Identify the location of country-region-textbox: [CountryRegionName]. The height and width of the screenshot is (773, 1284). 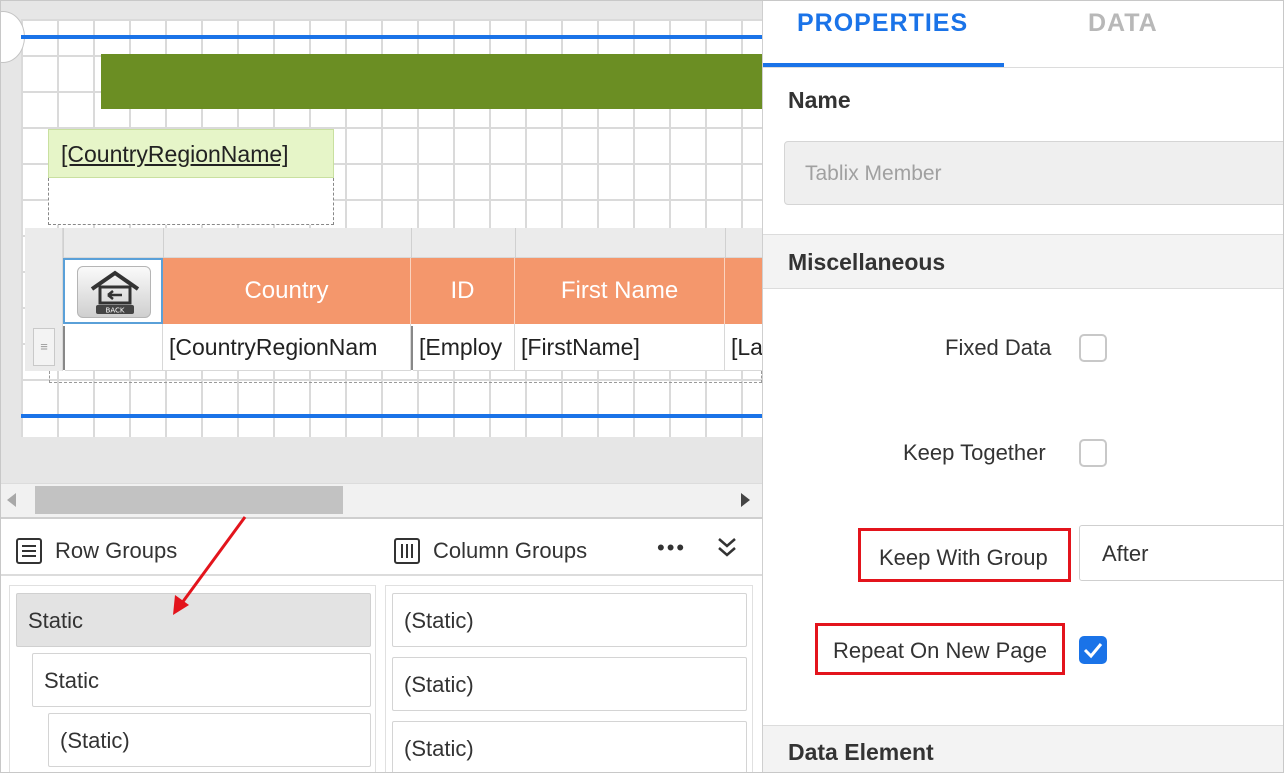
(191, 177).